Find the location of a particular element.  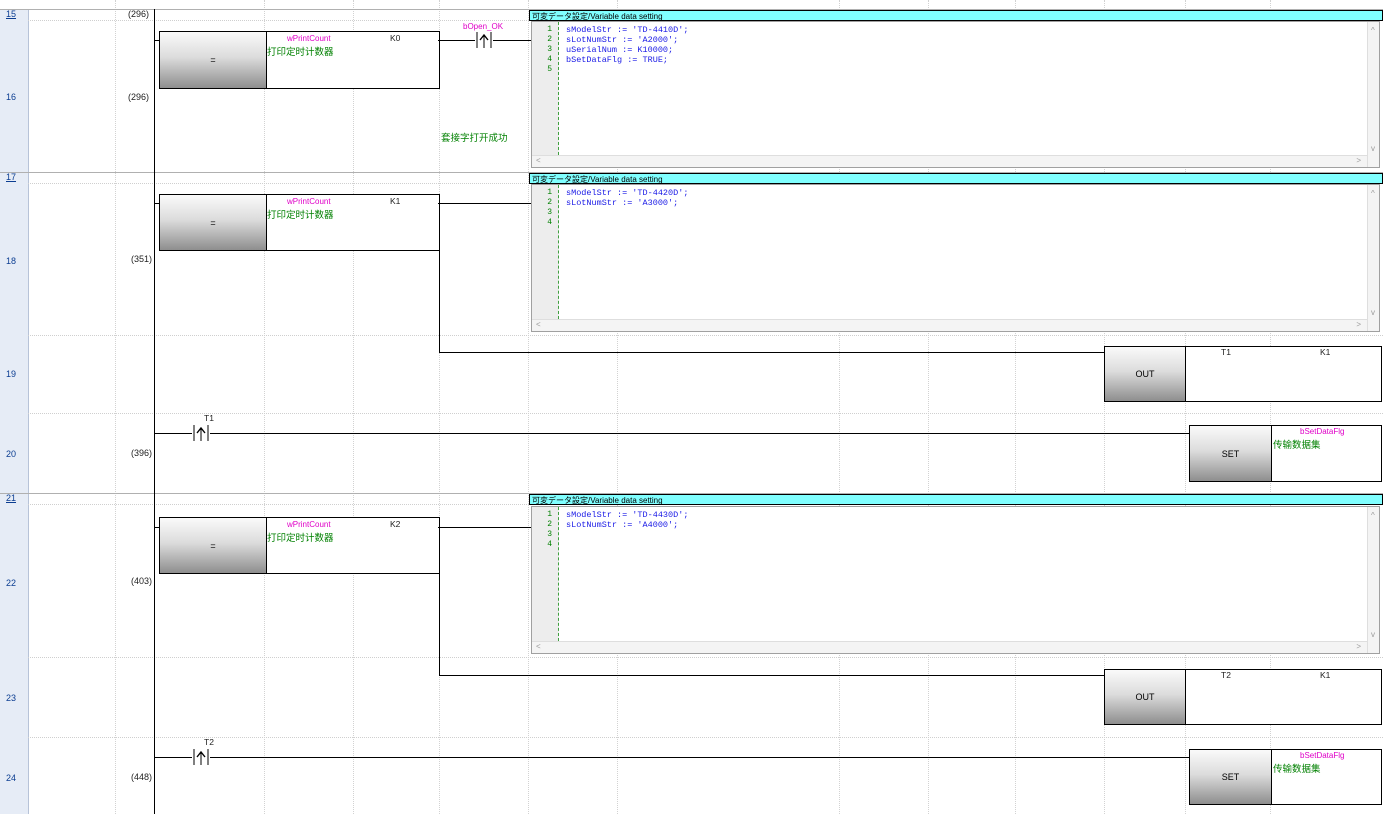

row-header-20: 20 is located at coordinates (14, 453).